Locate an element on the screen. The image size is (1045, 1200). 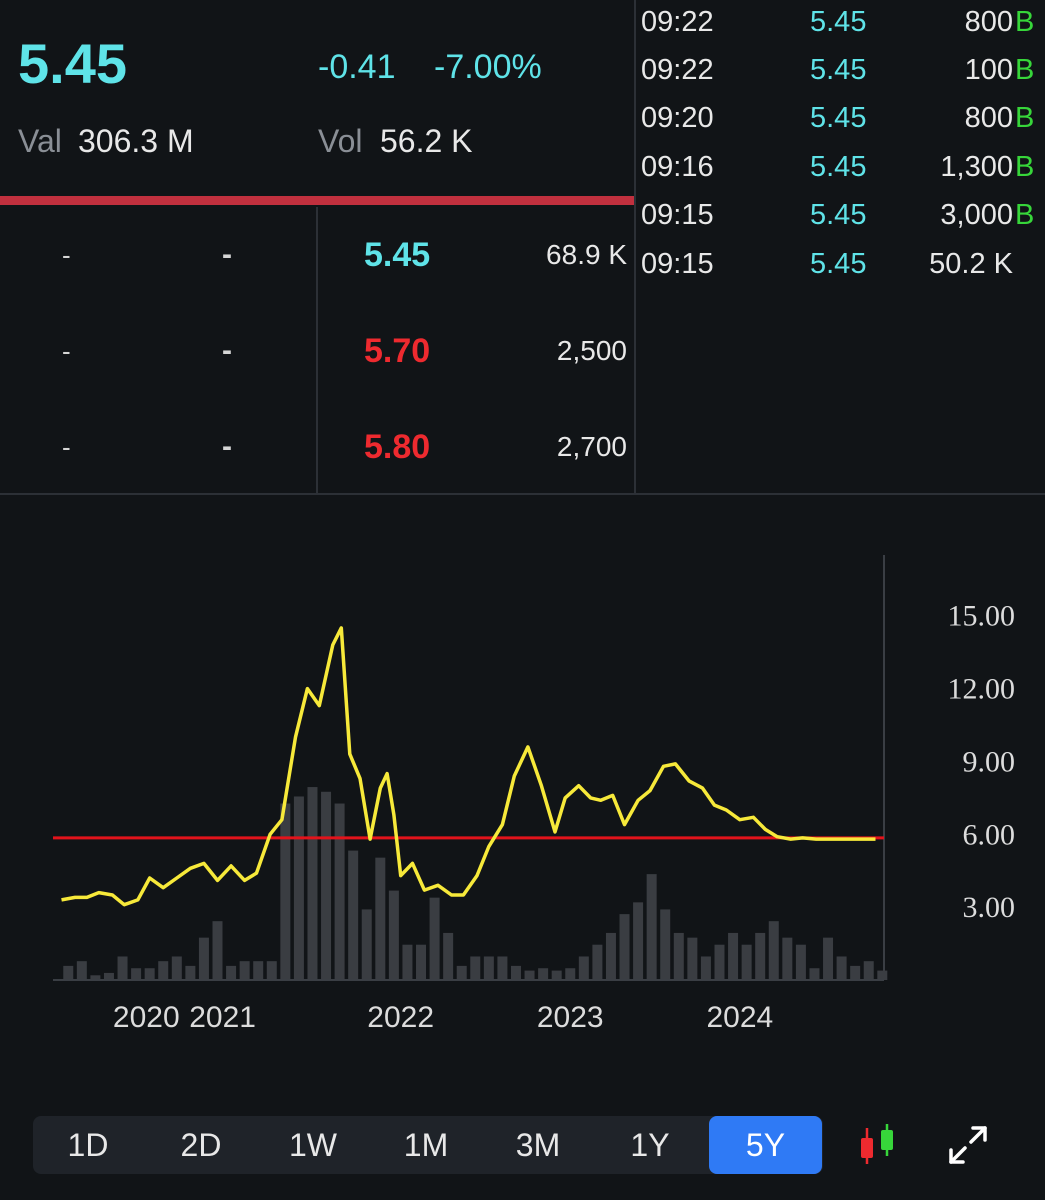
x-tick-label: 2021 is located at coordinates (222, 1017).